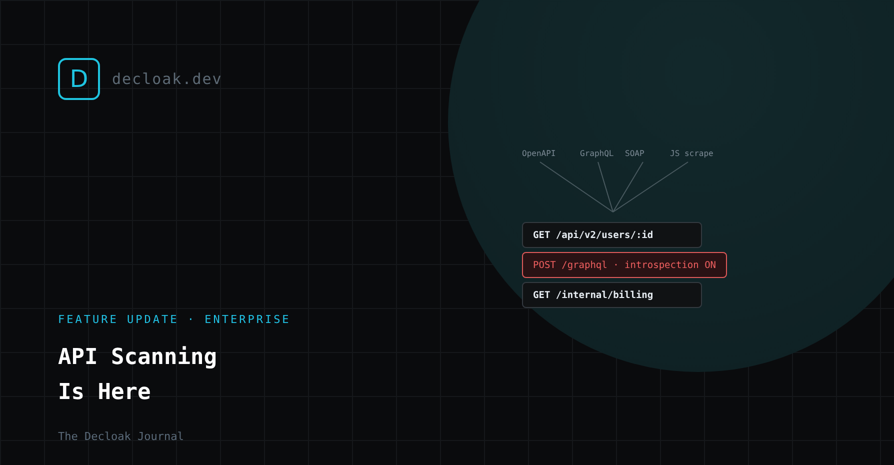 This screenshot has width=894, height=465. I want to click on source-label: OpenAPI, so click(539, 153).